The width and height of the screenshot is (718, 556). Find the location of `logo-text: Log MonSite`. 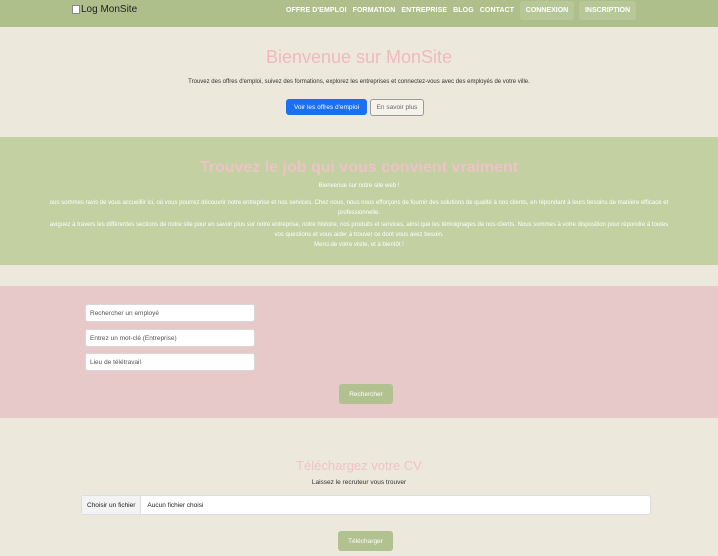

logo-text: Log MonSite is located at coordinates (109, 9).